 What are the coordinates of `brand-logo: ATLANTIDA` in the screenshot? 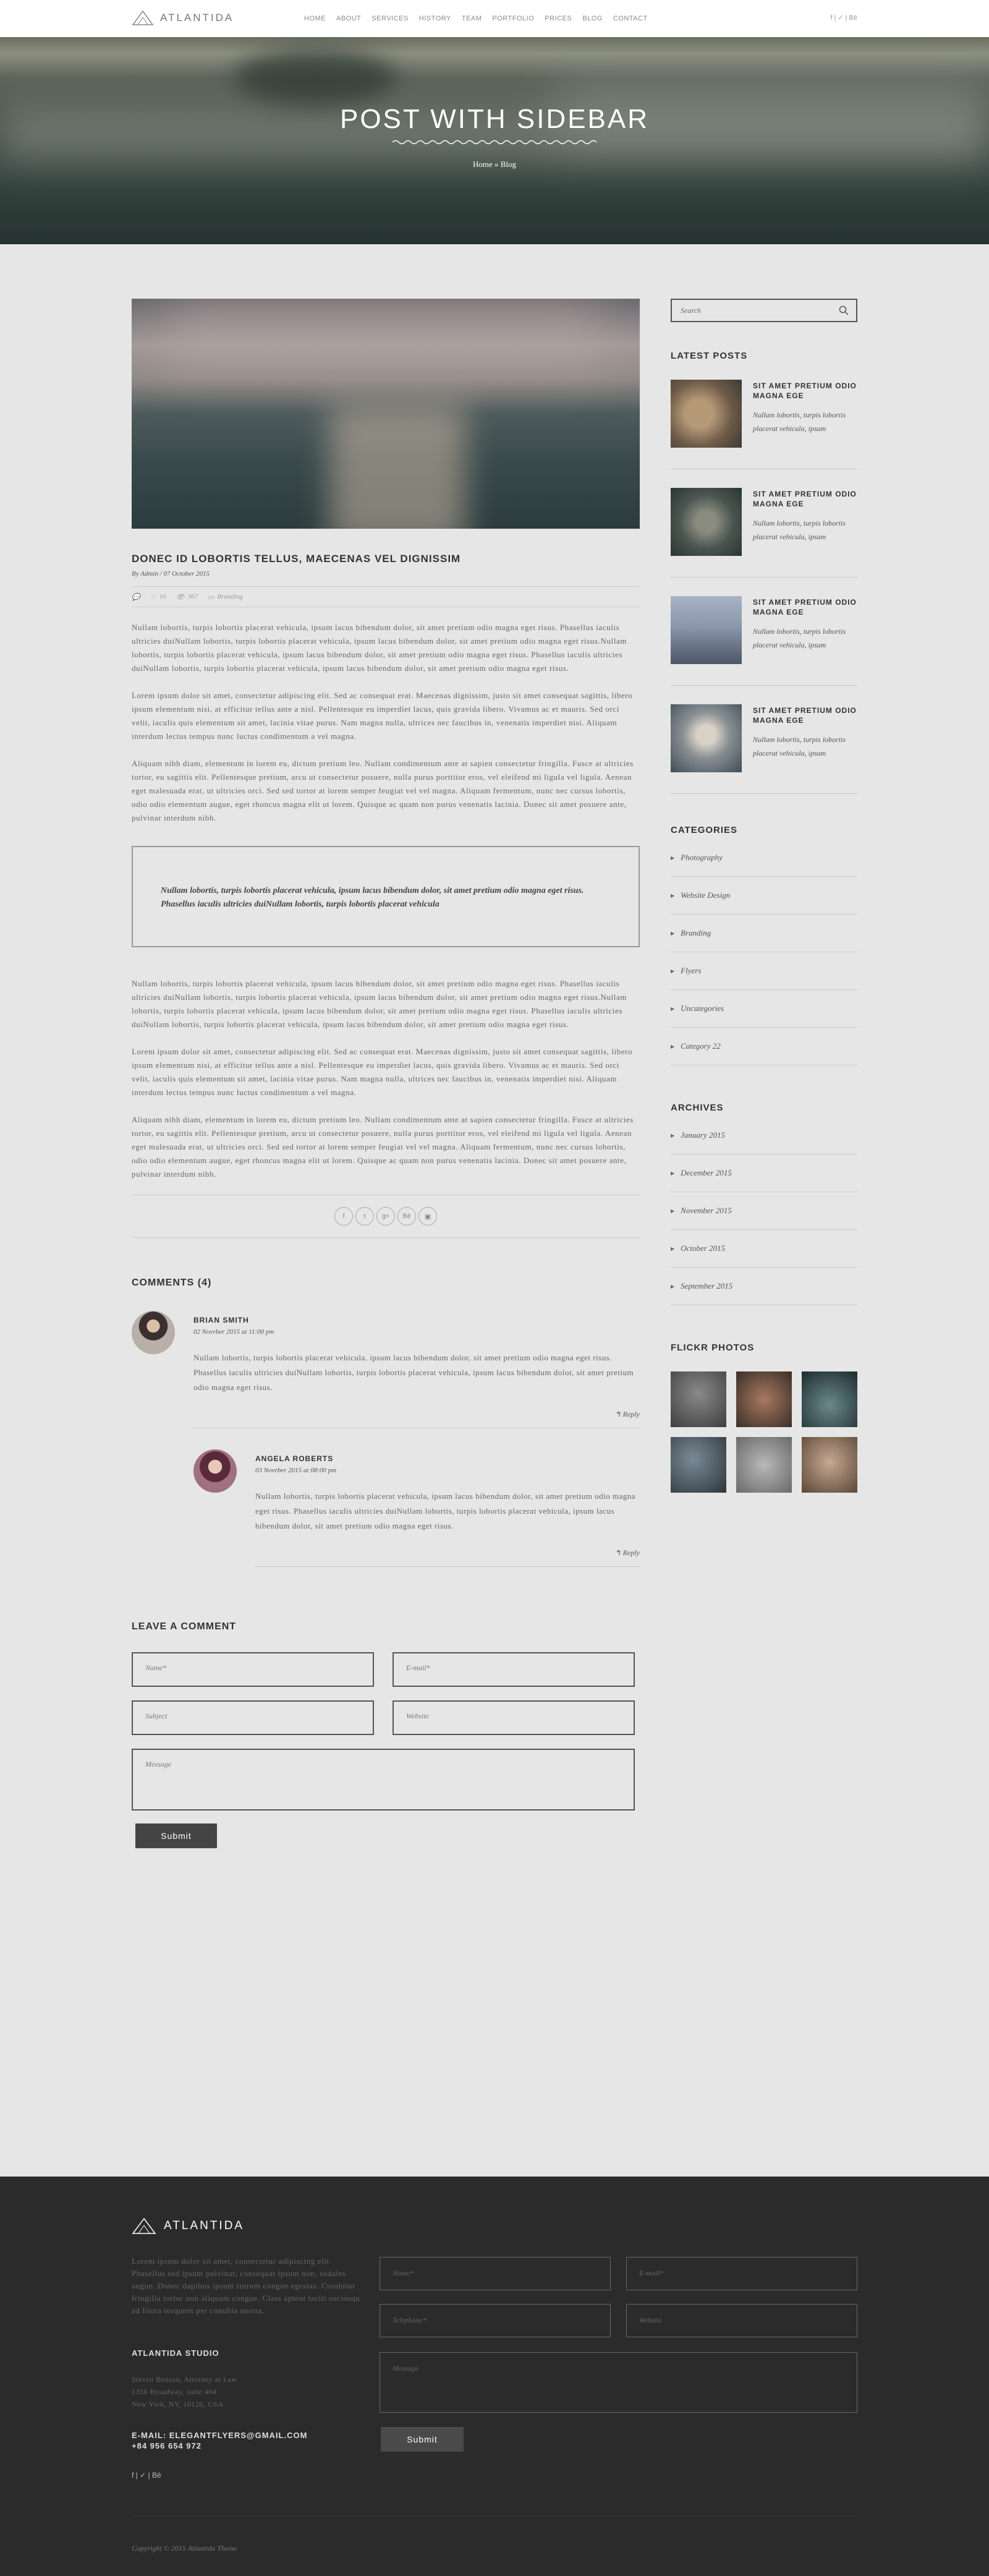 It's located at (183, 18).